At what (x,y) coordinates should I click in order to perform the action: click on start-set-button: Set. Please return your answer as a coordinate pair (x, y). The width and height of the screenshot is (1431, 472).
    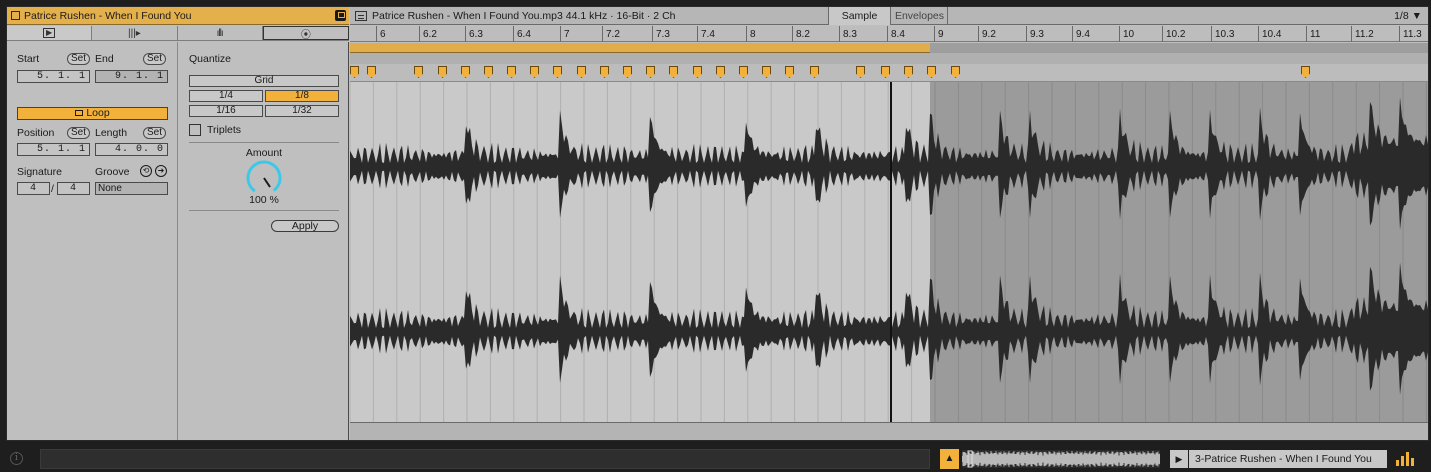
    Looking at the image, I should click on (78, 59).